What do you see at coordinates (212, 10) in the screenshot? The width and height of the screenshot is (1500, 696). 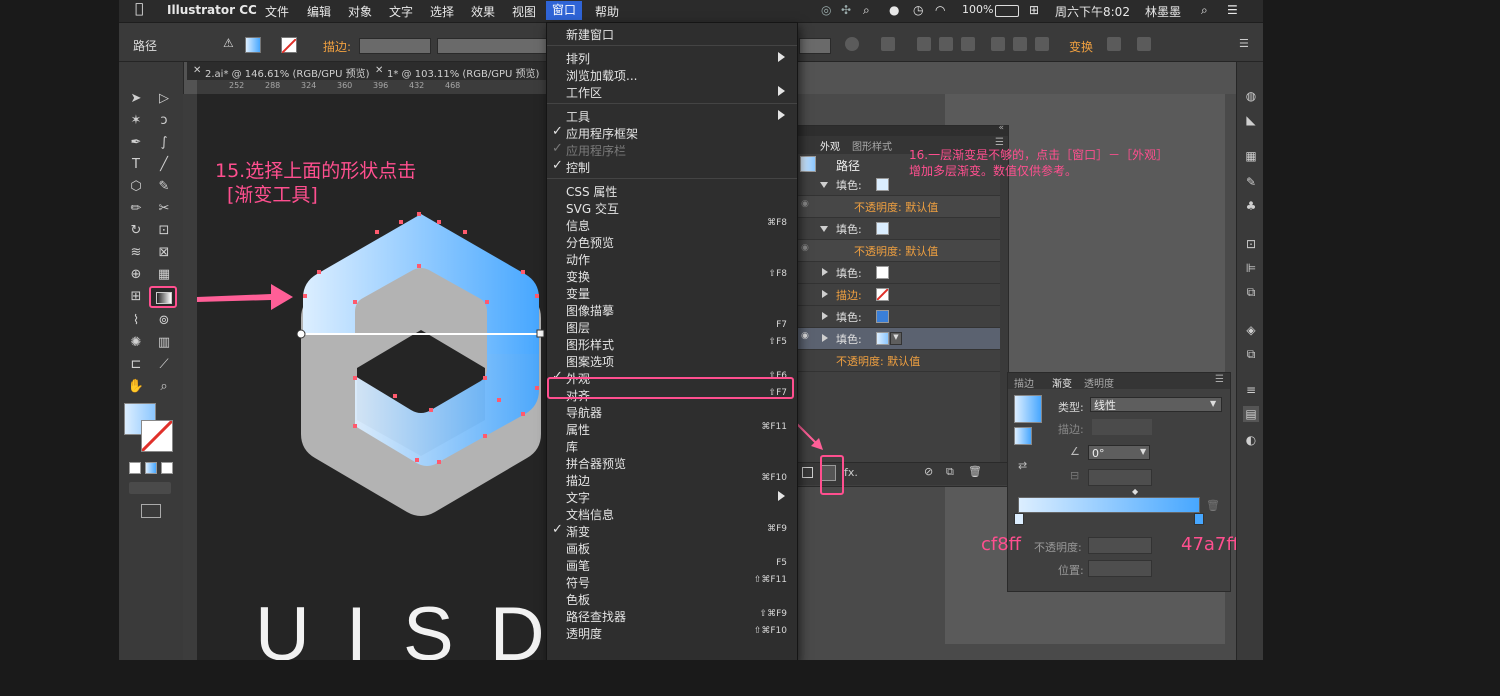 I see `app-name: Illustrator CC` at bounding box center [212, 10].